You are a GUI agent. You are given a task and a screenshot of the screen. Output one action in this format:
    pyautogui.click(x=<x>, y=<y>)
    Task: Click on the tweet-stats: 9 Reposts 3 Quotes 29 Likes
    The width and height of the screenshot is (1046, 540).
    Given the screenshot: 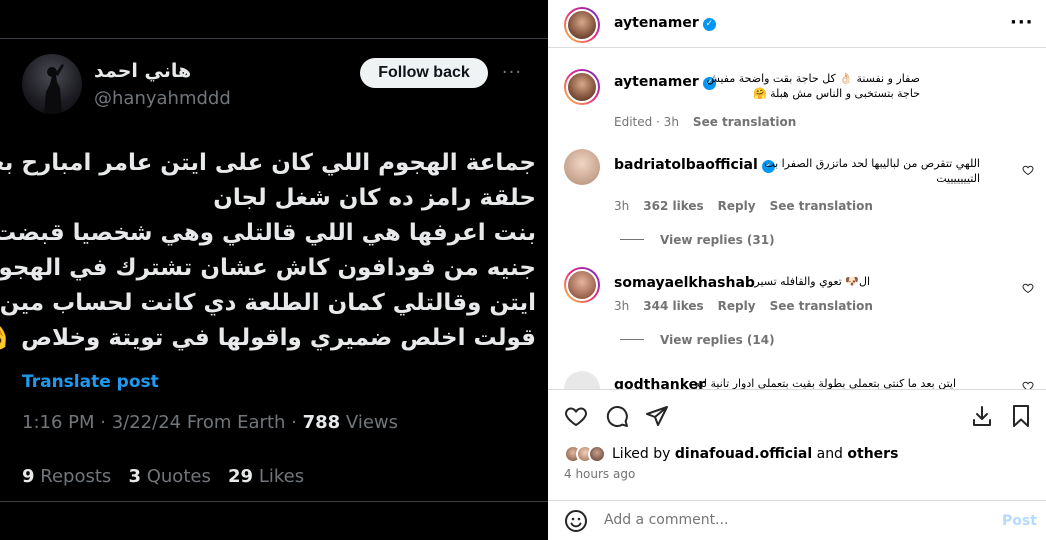 What is the action you would take?
    pyautogui.click(x=163, y=476)
    